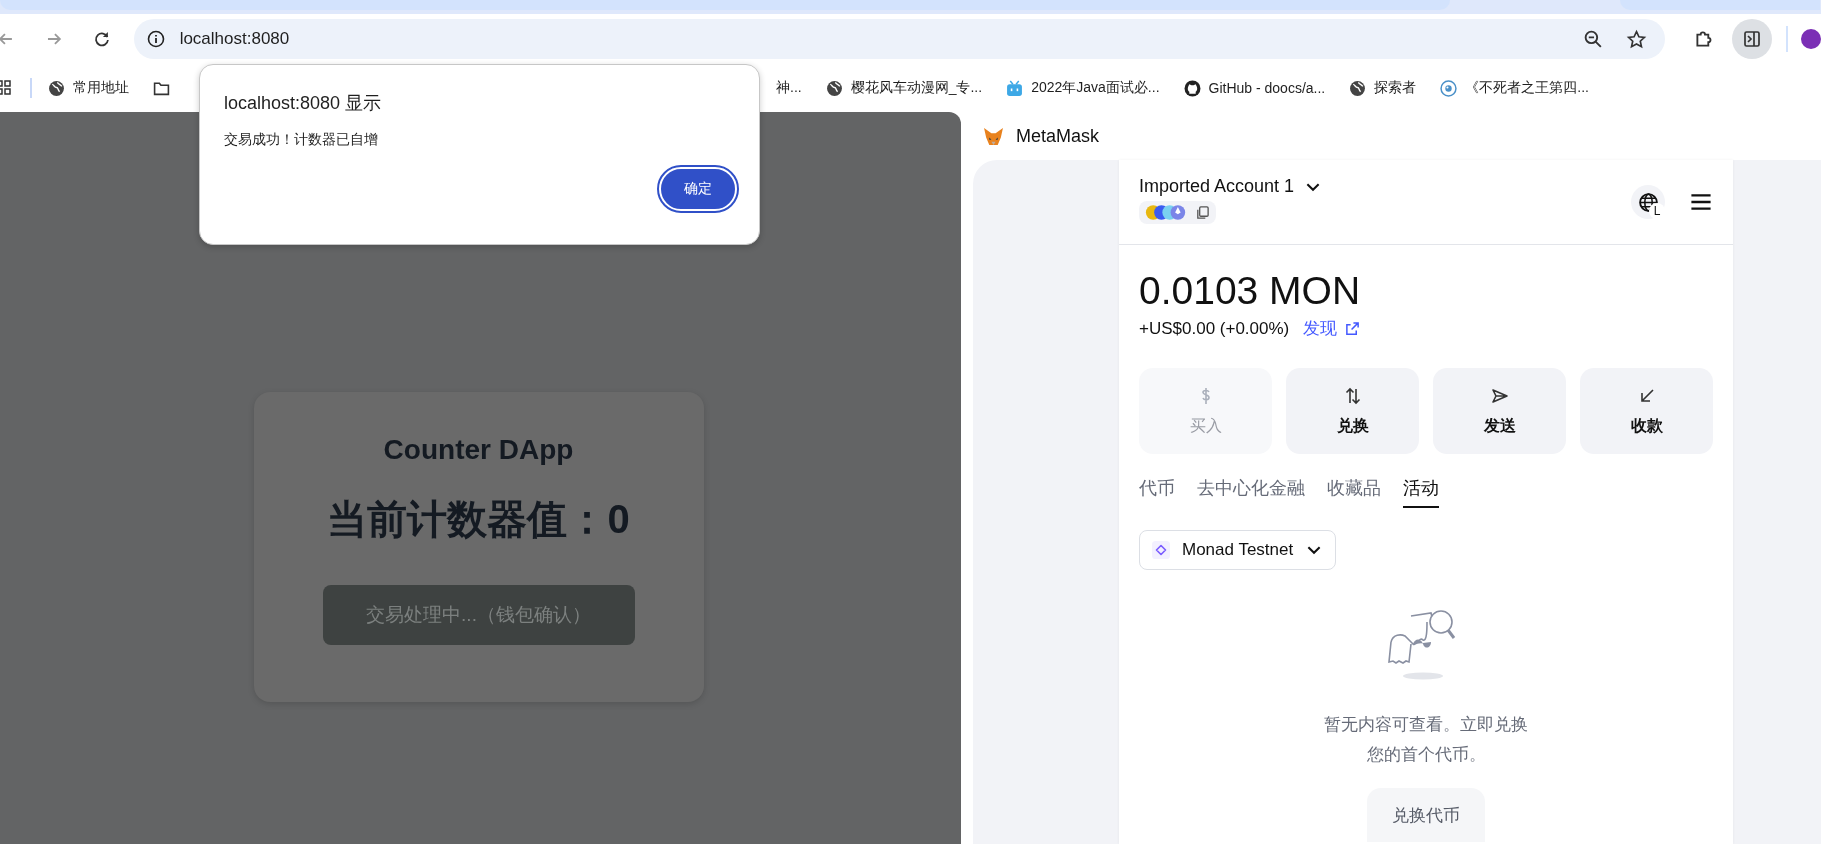 Image resolution: width=1821 pixels, height=844 pixels. What do you see at coordinates (1353, 328) in the screenshot?
I see `external-link-icon` at bounding box center [1353, 328].